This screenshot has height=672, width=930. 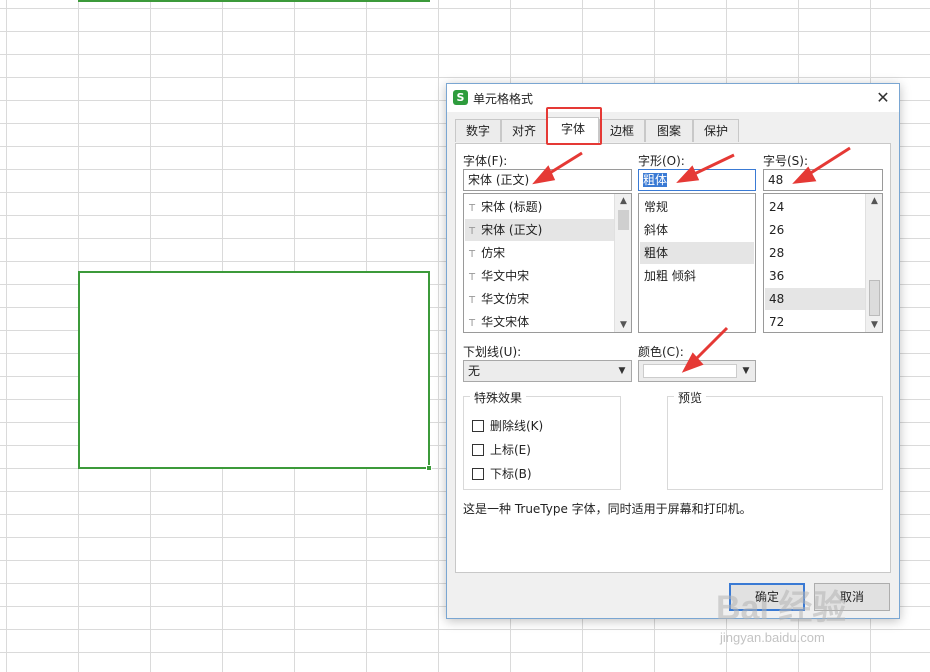 I want to click on tab-protection: 保护, so click(x=716, y=130).